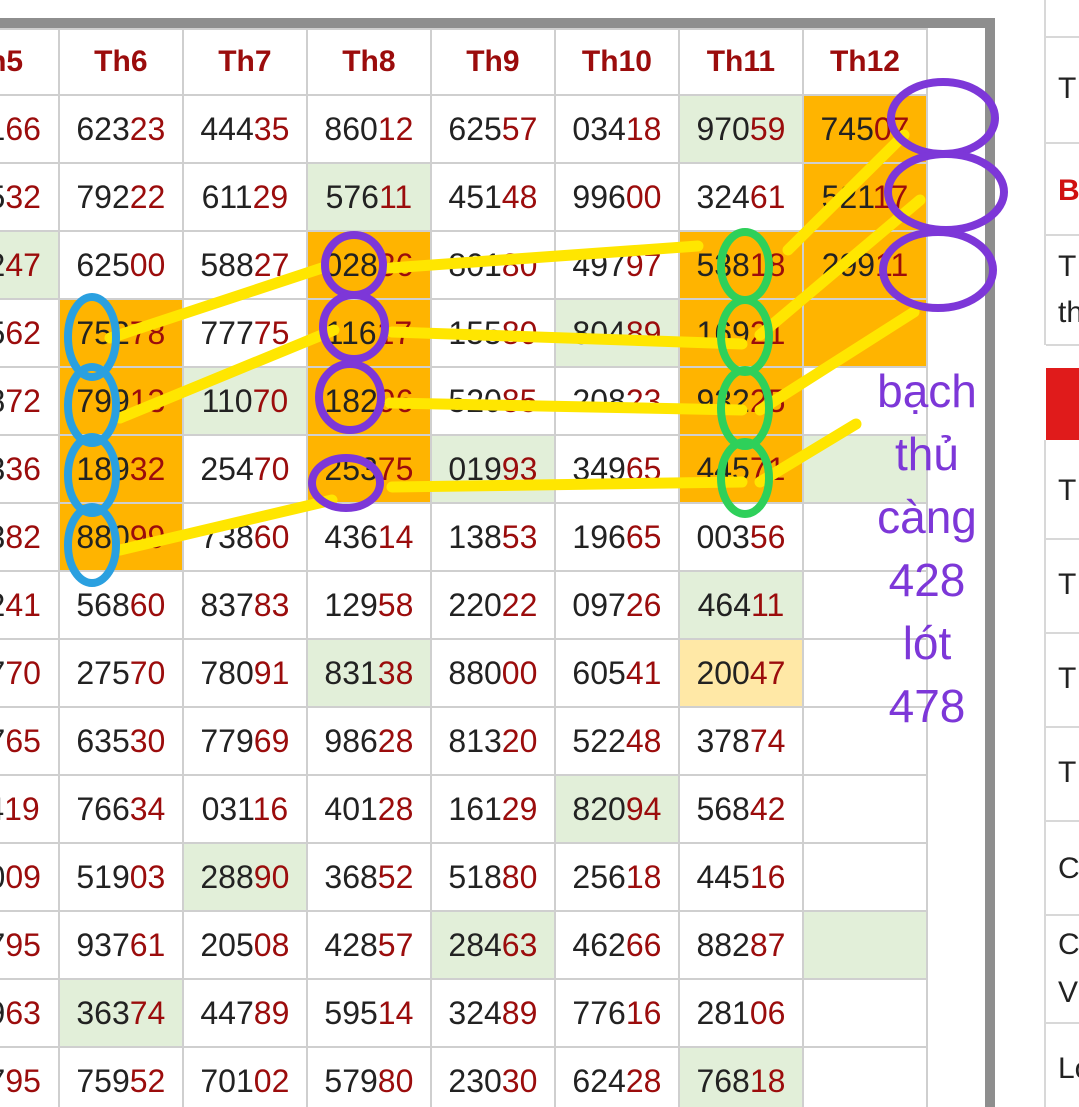 The height and width of the screenshot is (1107, 1079). I want to click on result-cell: 18932, so click(120, 469).